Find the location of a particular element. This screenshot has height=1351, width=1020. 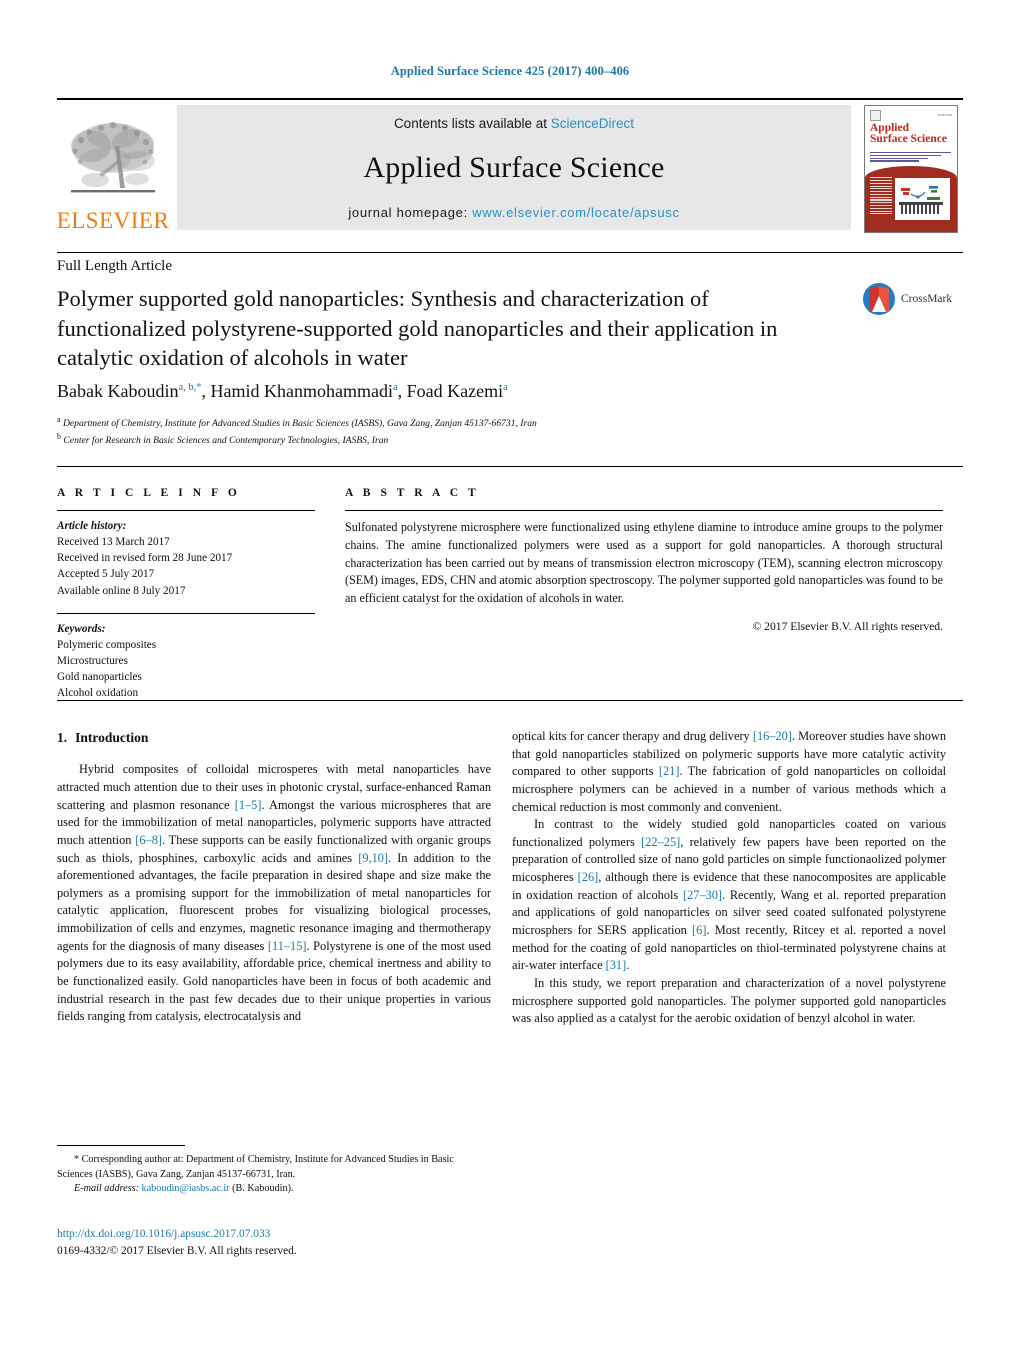

history-item-1: Received 13 March 2017 is located at coordinates (113, 542).